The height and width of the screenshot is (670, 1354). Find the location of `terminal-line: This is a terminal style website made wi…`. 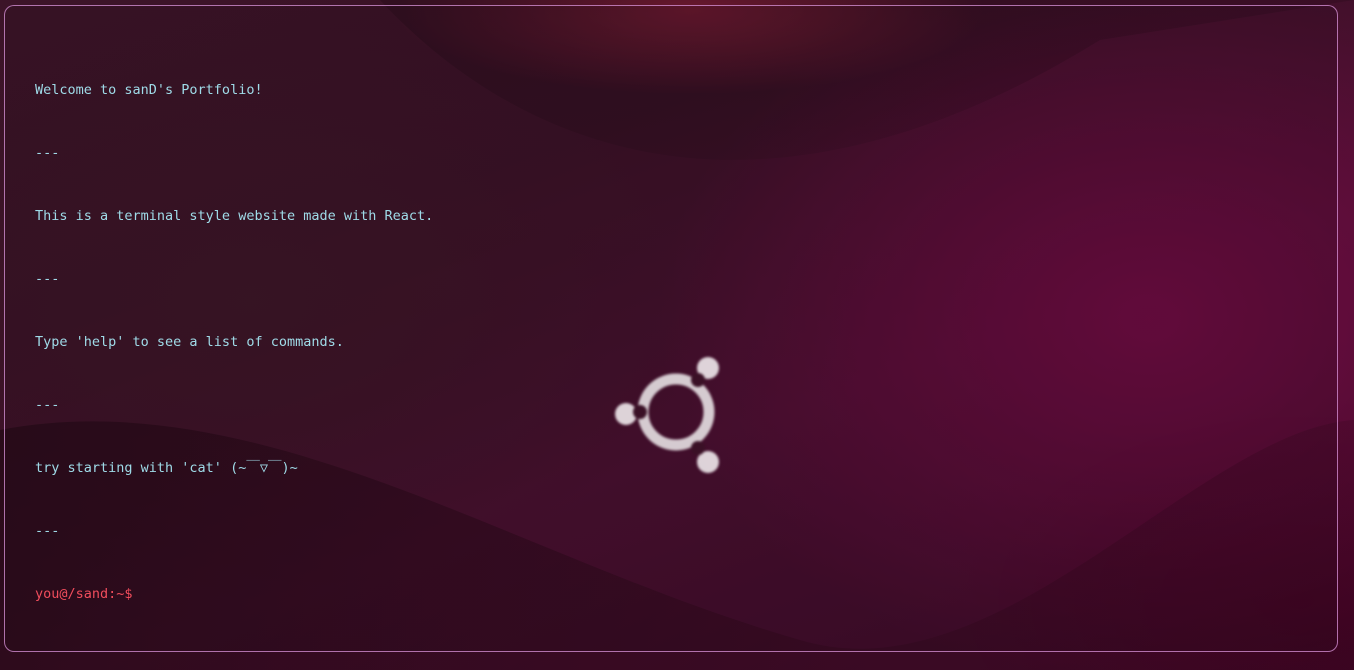

terminal-line: This is a terminal style website made wi… is located at coordinates (234, 216).